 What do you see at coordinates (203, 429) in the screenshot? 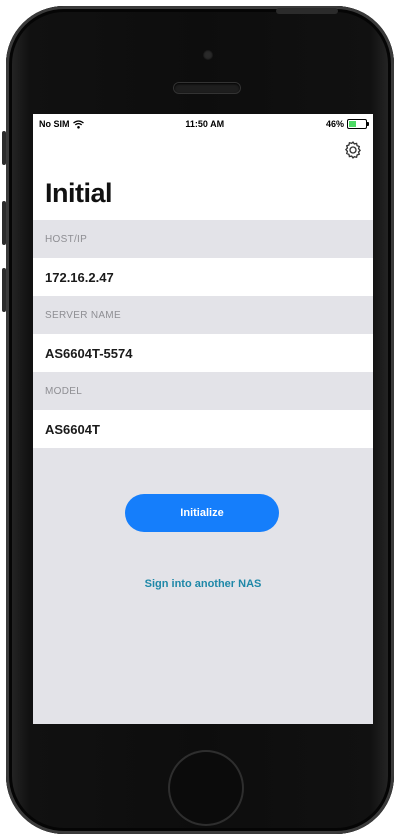
I see `model-value: AS6604T` at bounding box center [203, 429].